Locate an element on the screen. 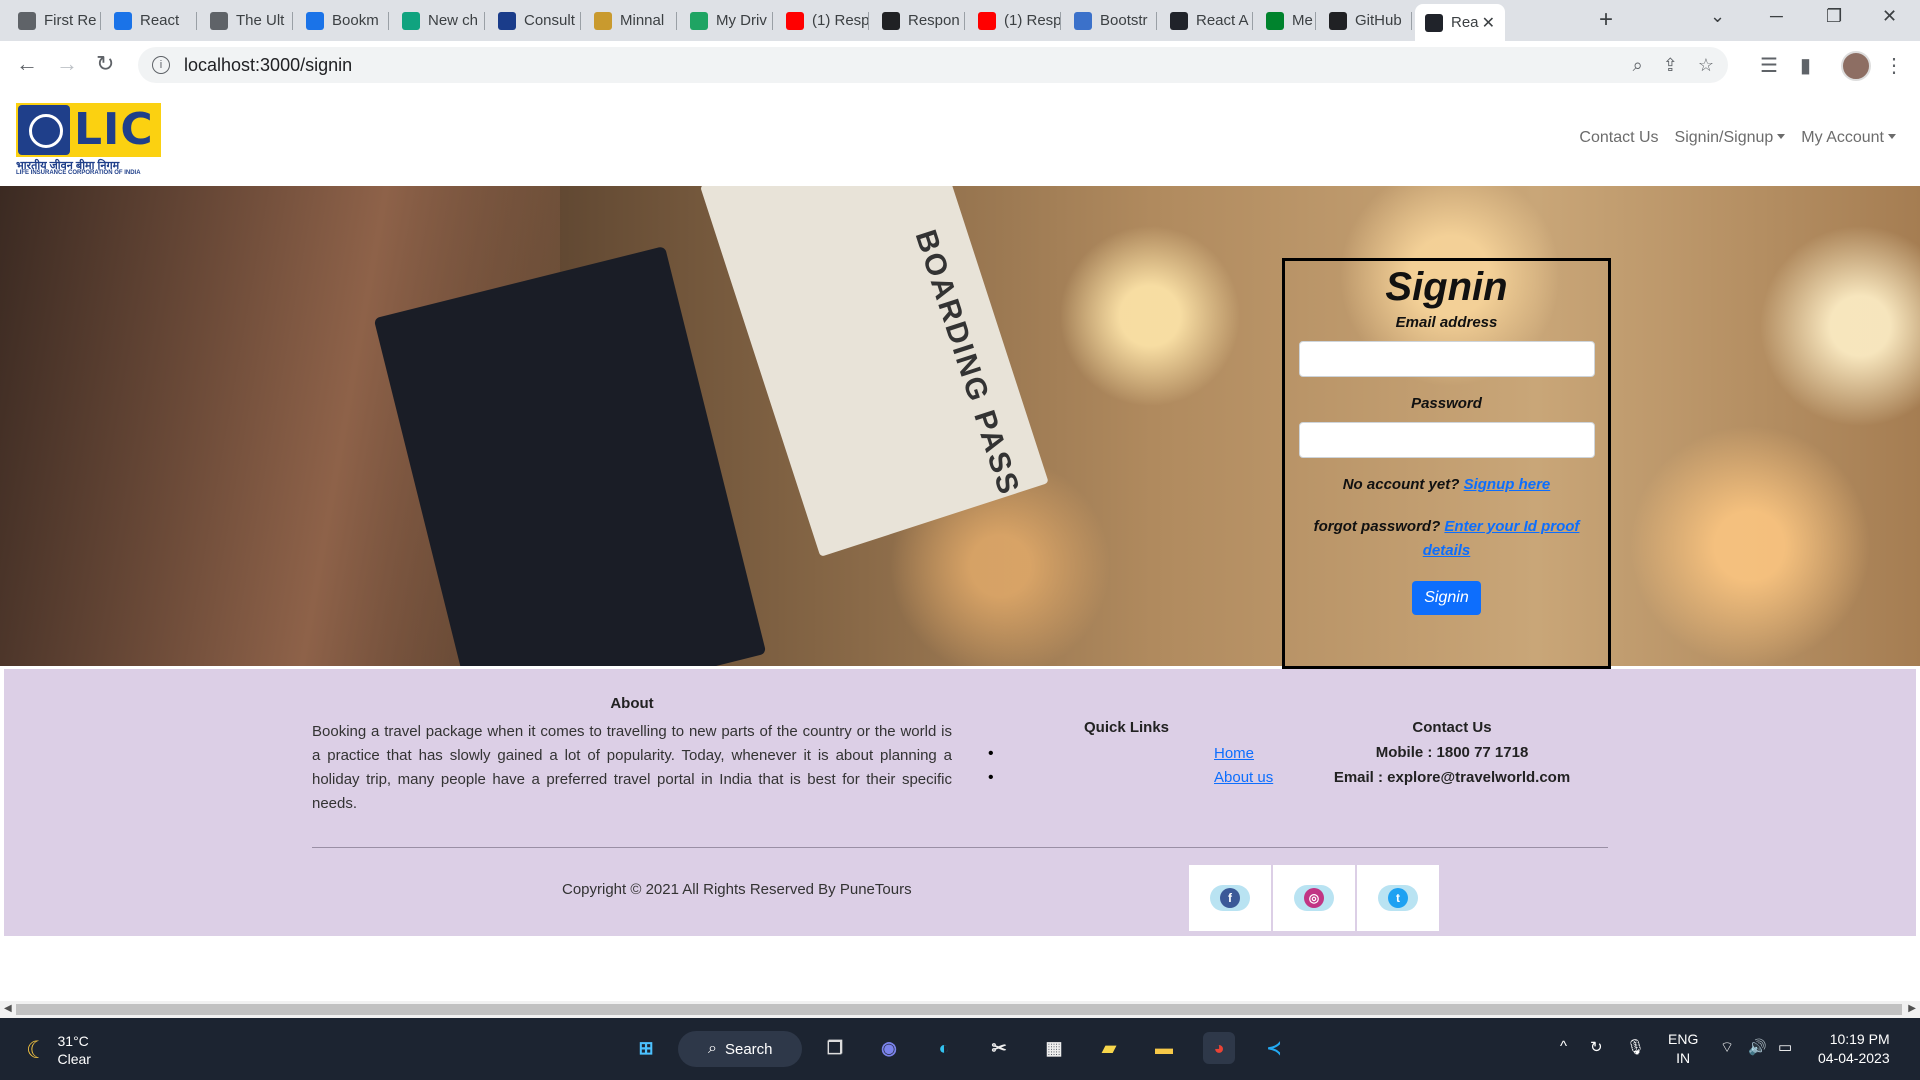 Image resolution: width=1920 pixels, height=1080 pixels. reading-list-icon: ☰ is located at coordinates (1769, 65).